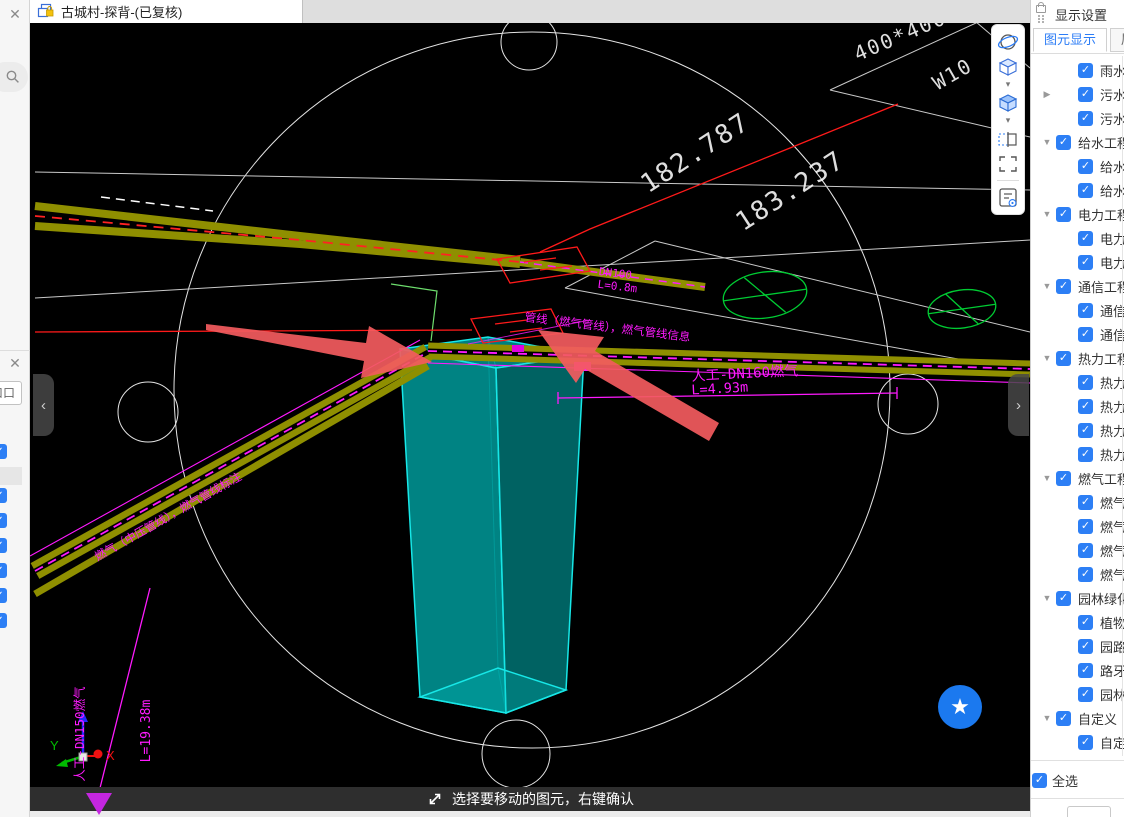 The height and width of the screenshot is (817, 1124). Describe the element at coordinates (960, 707) in the screenshot. I see `favorite-fab-button: ★` at that location.